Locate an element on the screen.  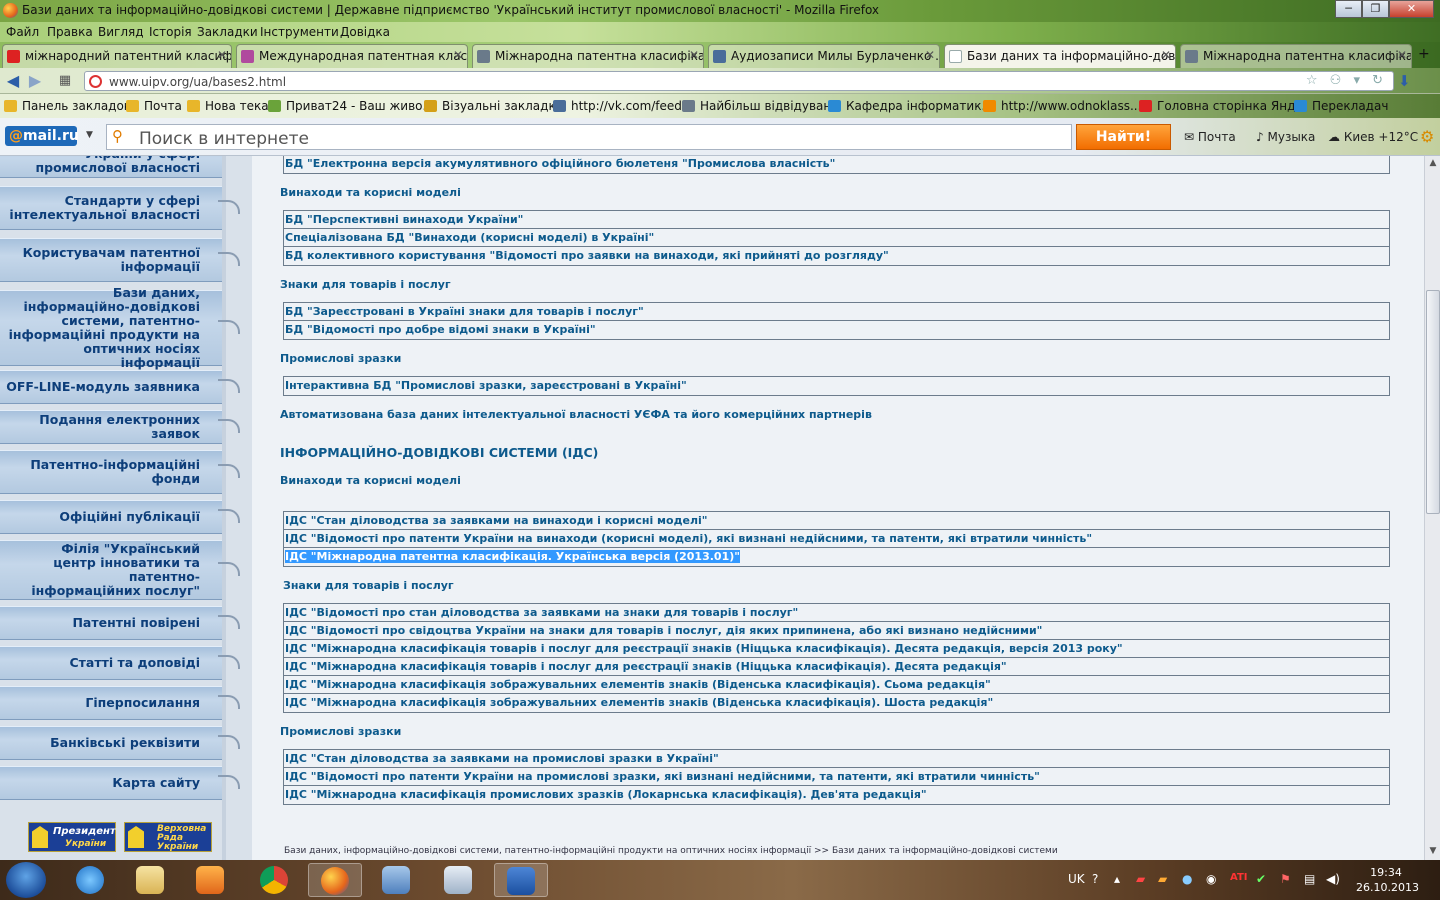
page-scrollbar: ▲ ▼ is located at coordinates (1432, 508).